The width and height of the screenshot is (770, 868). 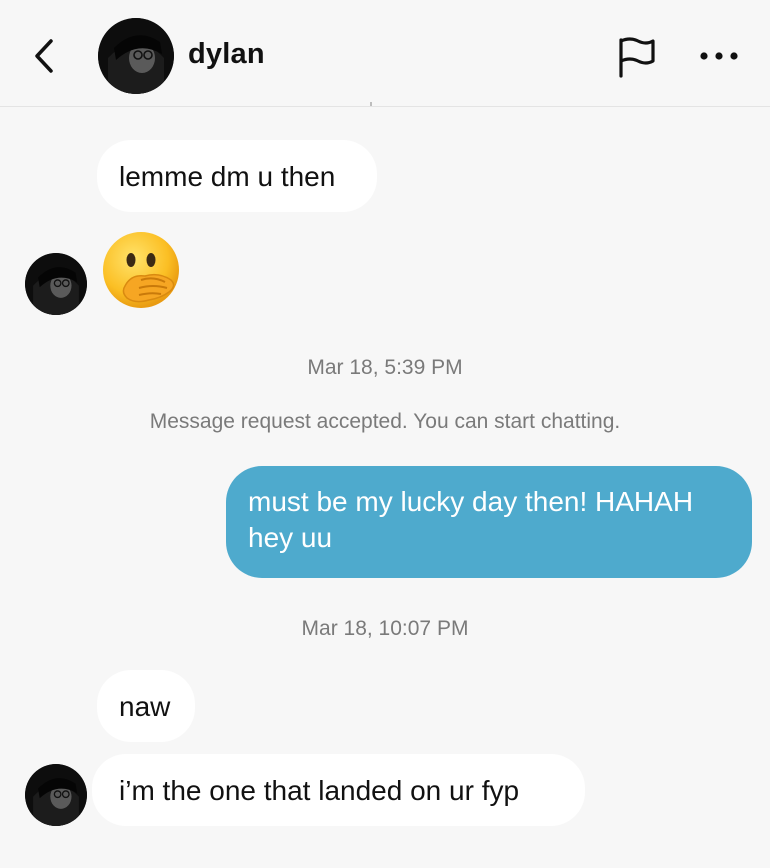 What do you see at coordinates (385, 367) in the screenshot?
I see `timestamp: Mar 18, 5:39 PM` at bounding box center [385, 367].